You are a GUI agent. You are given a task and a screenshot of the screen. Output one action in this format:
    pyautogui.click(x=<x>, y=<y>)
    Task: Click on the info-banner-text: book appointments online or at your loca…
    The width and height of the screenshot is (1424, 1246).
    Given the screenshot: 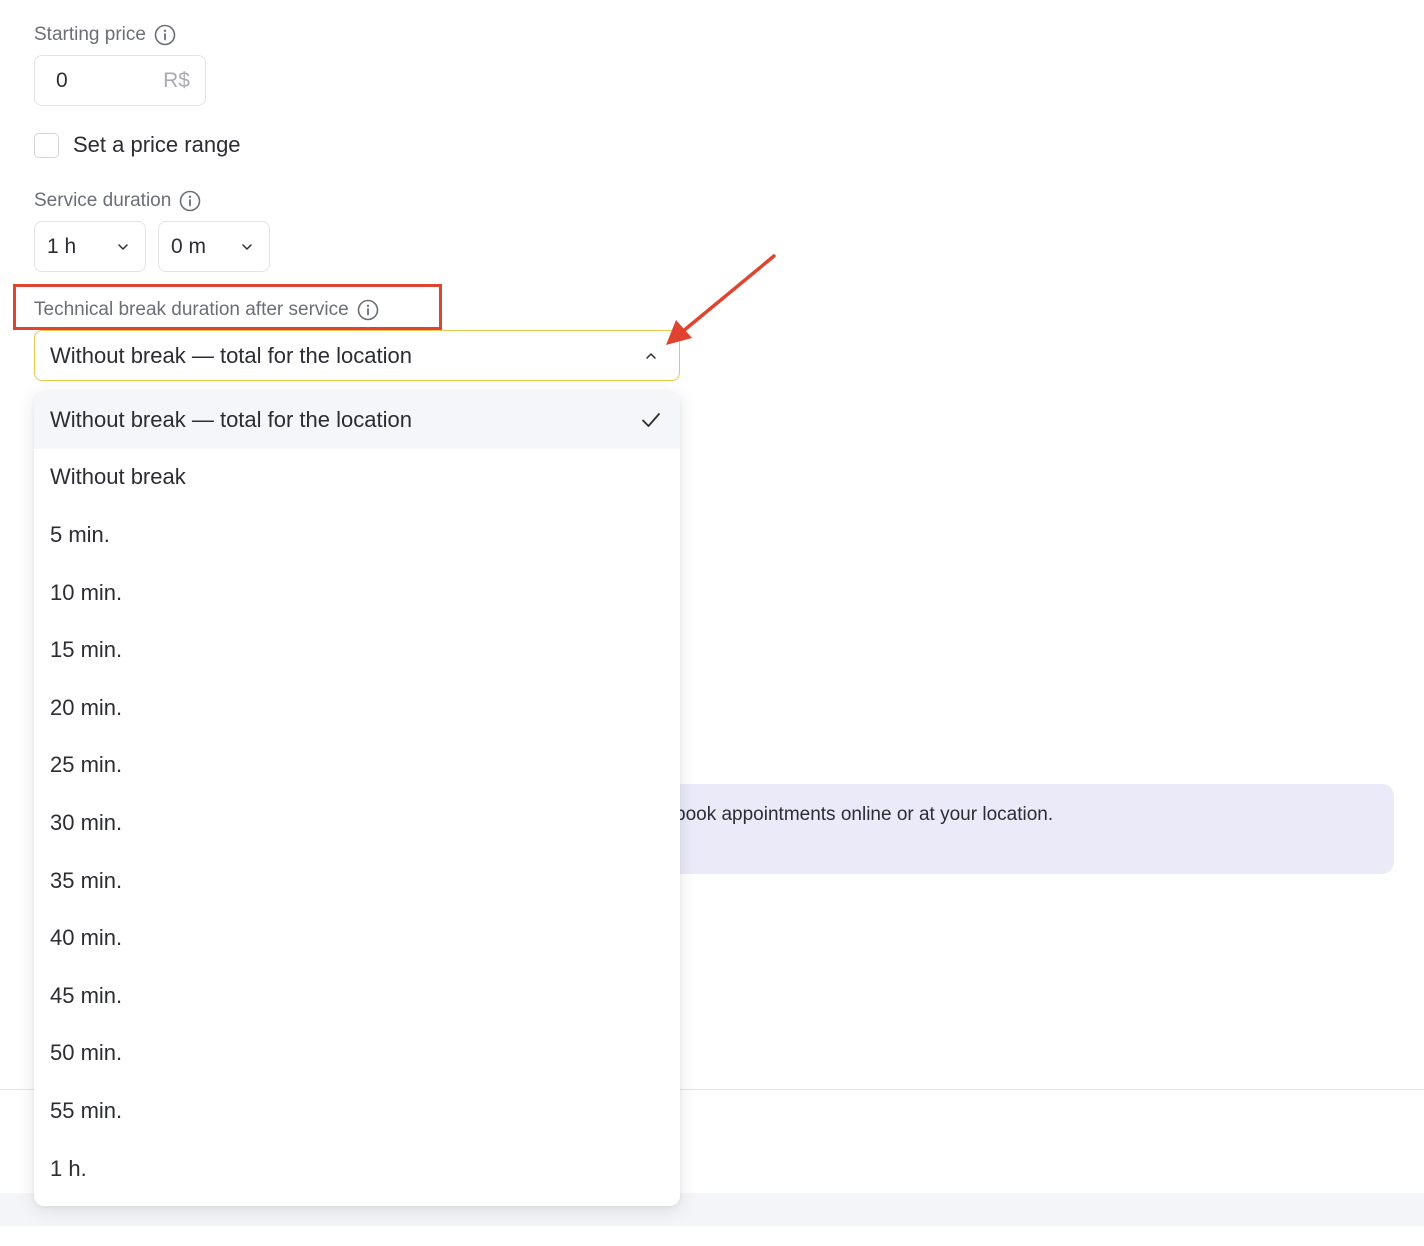 What is the action you would take?
    pyautogui.click(x=864, y=814)
    